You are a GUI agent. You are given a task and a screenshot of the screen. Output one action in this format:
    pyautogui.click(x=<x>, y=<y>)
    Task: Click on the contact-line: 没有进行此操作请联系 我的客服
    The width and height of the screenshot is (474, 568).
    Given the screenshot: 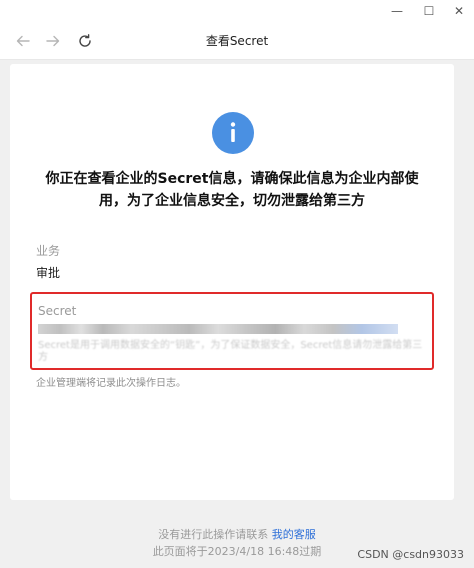 What is the action you would take?
    pyautogui.click(x=237, y=534)
    